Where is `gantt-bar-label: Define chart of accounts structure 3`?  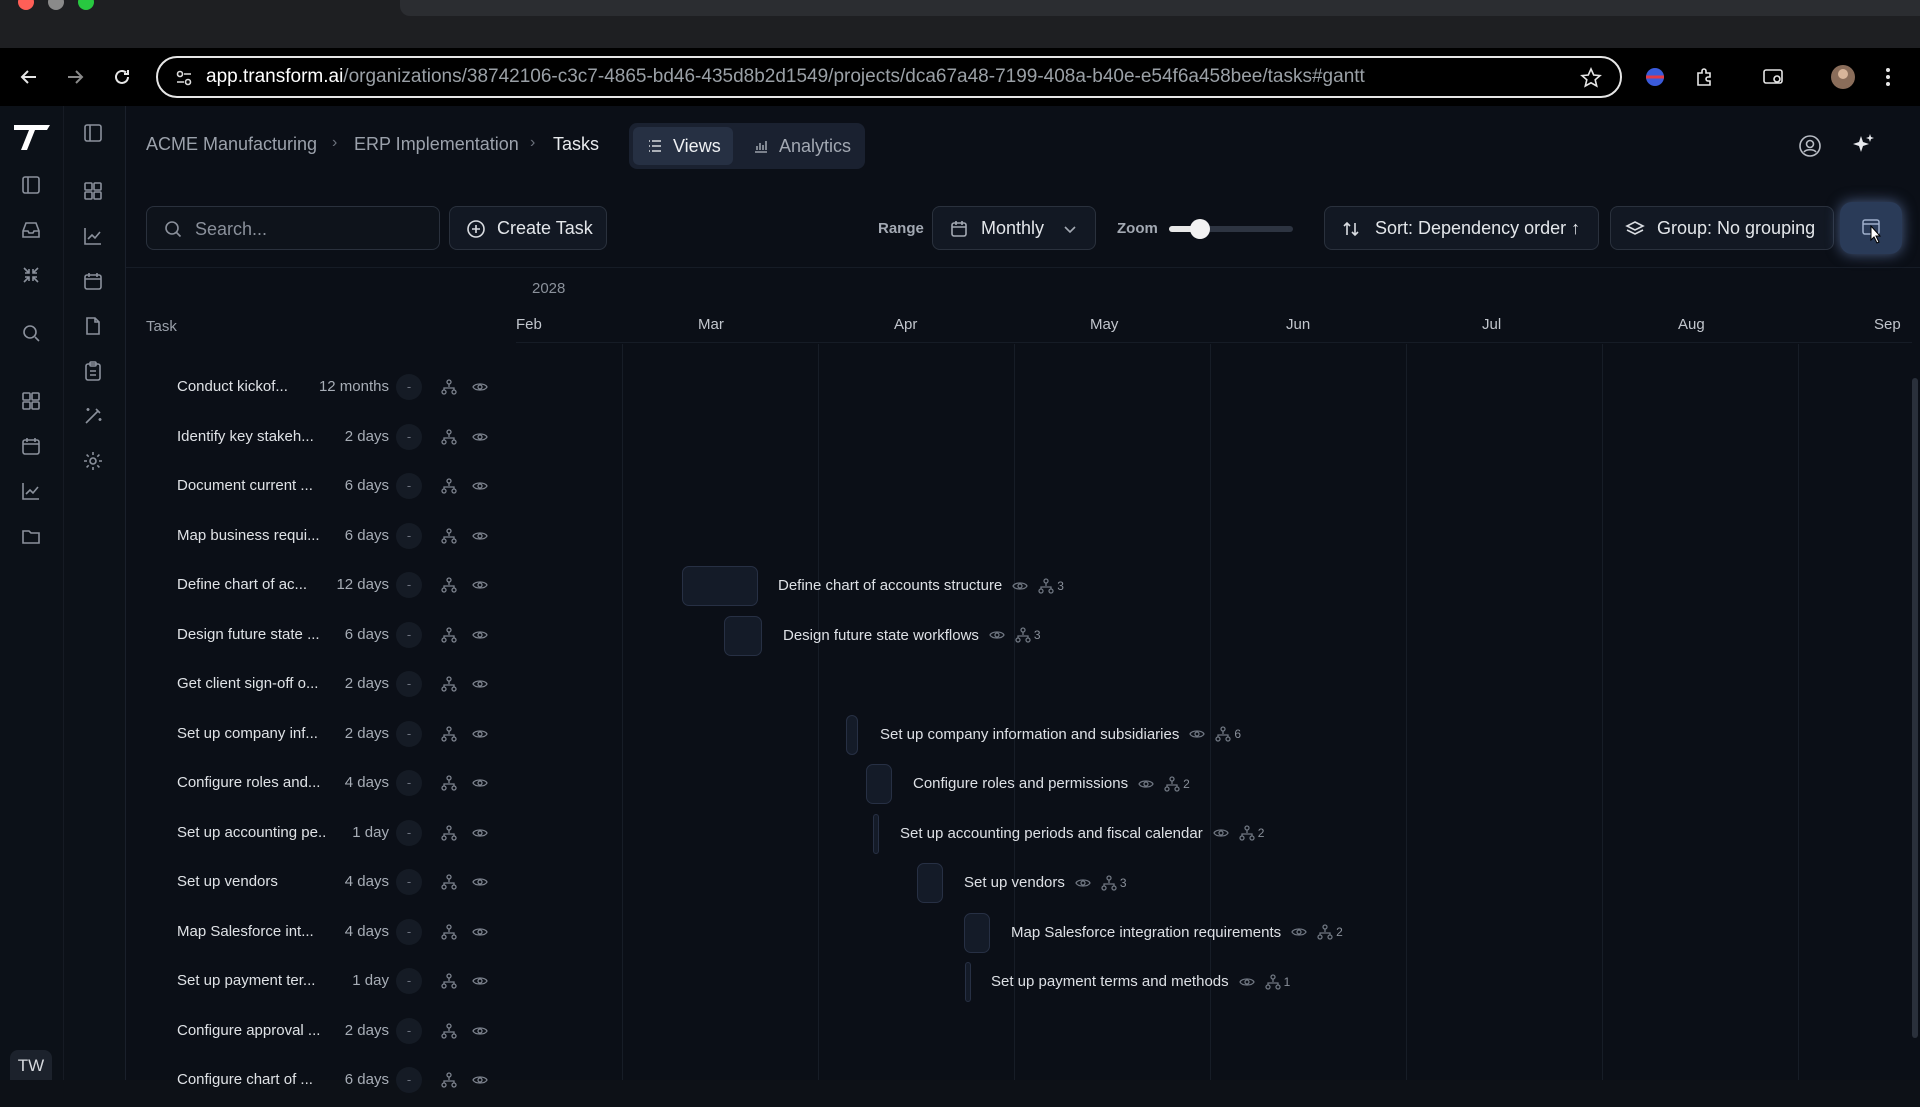
gantt-bar-label: Define chart of accounts structure 3 is located at coordinates (921, 585).